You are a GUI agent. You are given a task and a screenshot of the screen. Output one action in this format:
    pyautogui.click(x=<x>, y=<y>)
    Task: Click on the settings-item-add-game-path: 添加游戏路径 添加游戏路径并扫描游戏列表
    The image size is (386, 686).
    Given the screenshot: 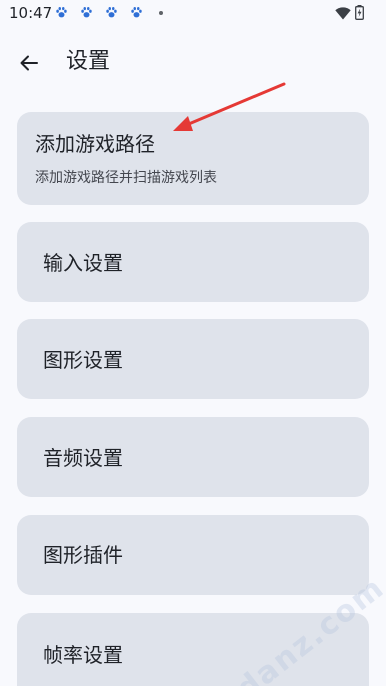 What is the action you would take?
    pyautogui.click(x=193, y=158)
    